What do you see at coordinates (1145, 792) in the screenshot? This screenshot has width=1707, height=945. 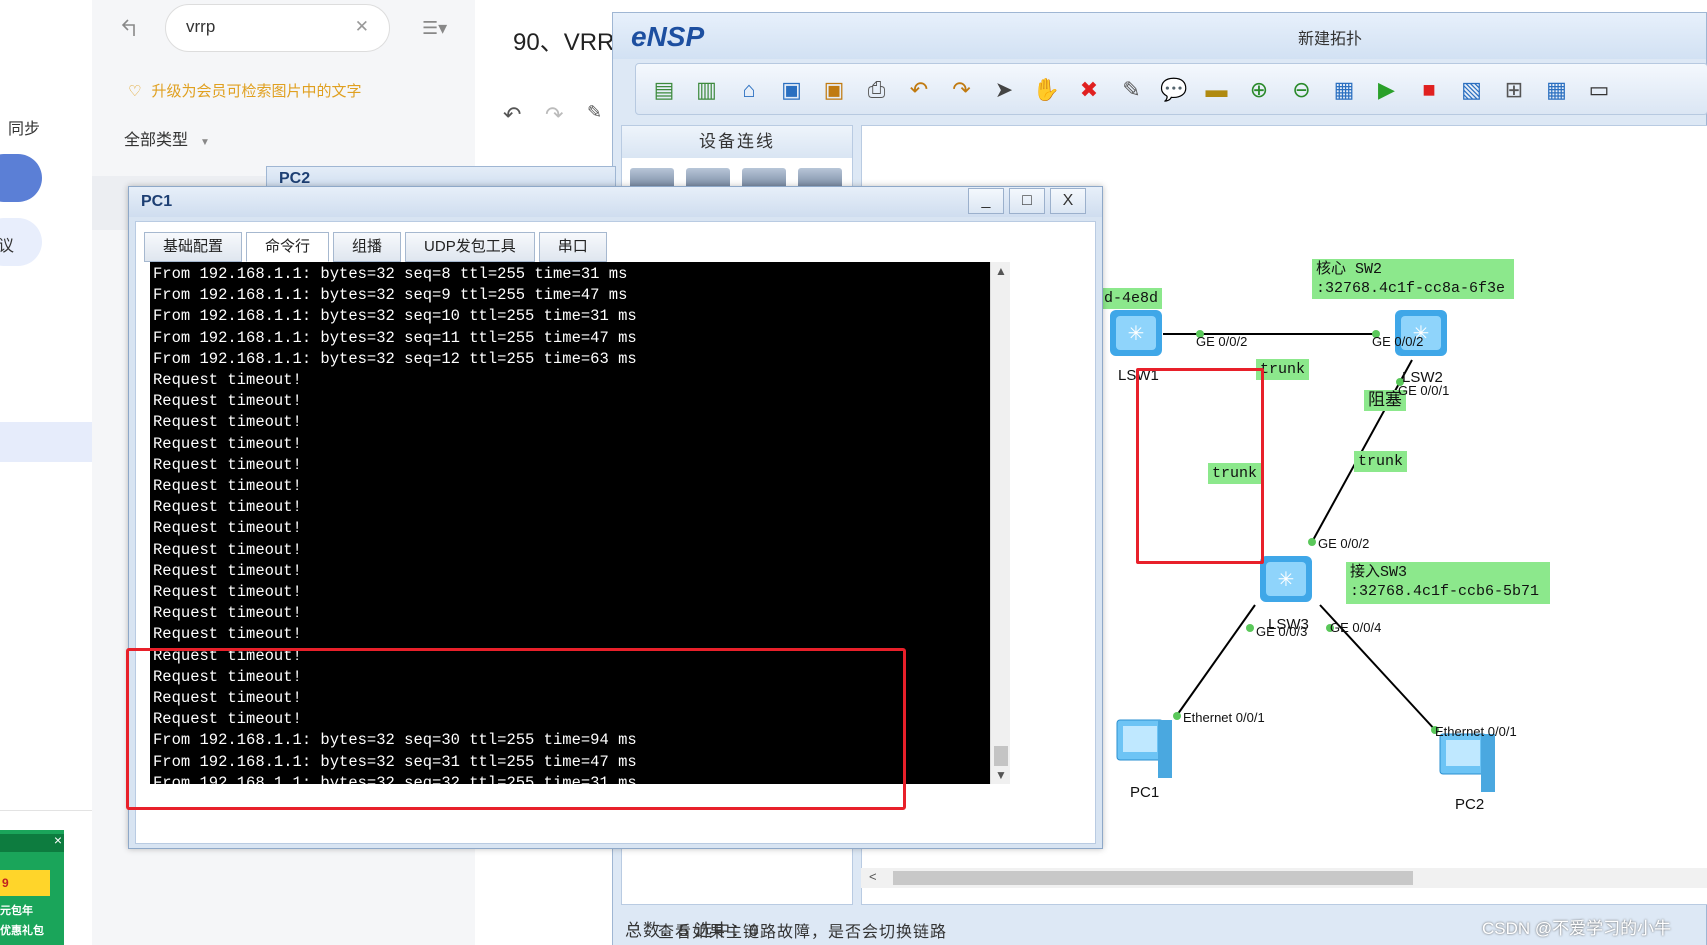 I see `device-label-pc1: PC1` at bounding box center [1145, 792].